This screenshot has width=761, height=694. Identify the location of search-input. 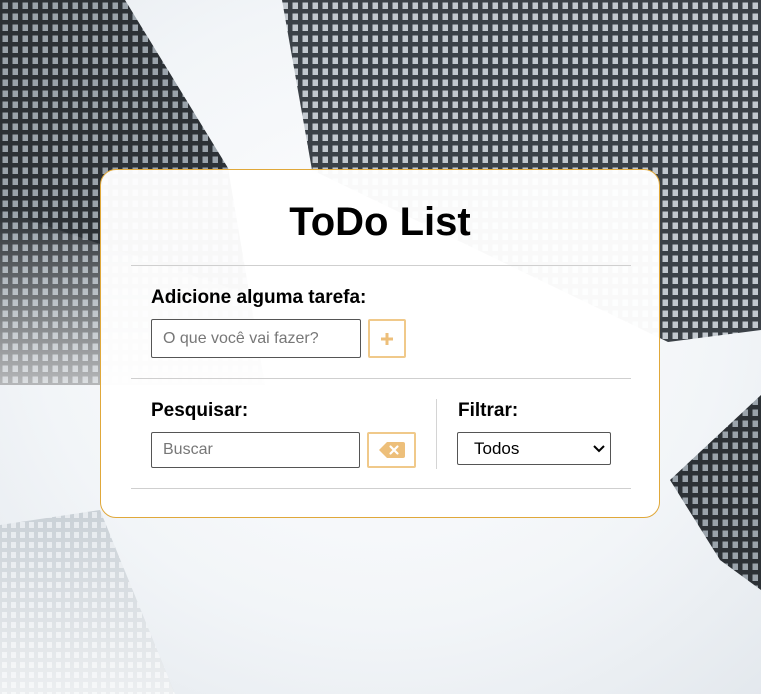
(255, 450).